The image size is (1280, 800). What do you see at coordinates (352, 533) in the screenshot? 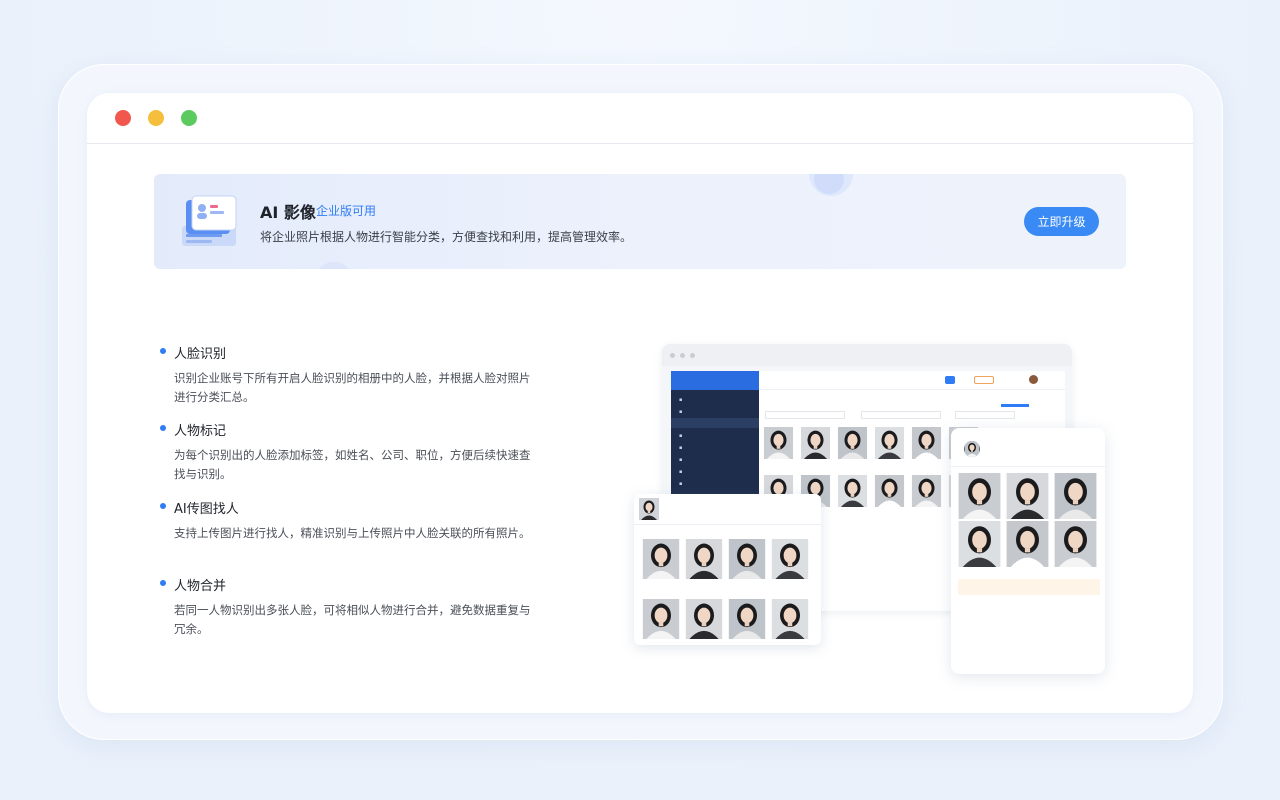
I see `feature-description: 支持上传图片进行找人，精准识别与上传照片中人脸关联的所有照片。` at bounding box center [352, 533].